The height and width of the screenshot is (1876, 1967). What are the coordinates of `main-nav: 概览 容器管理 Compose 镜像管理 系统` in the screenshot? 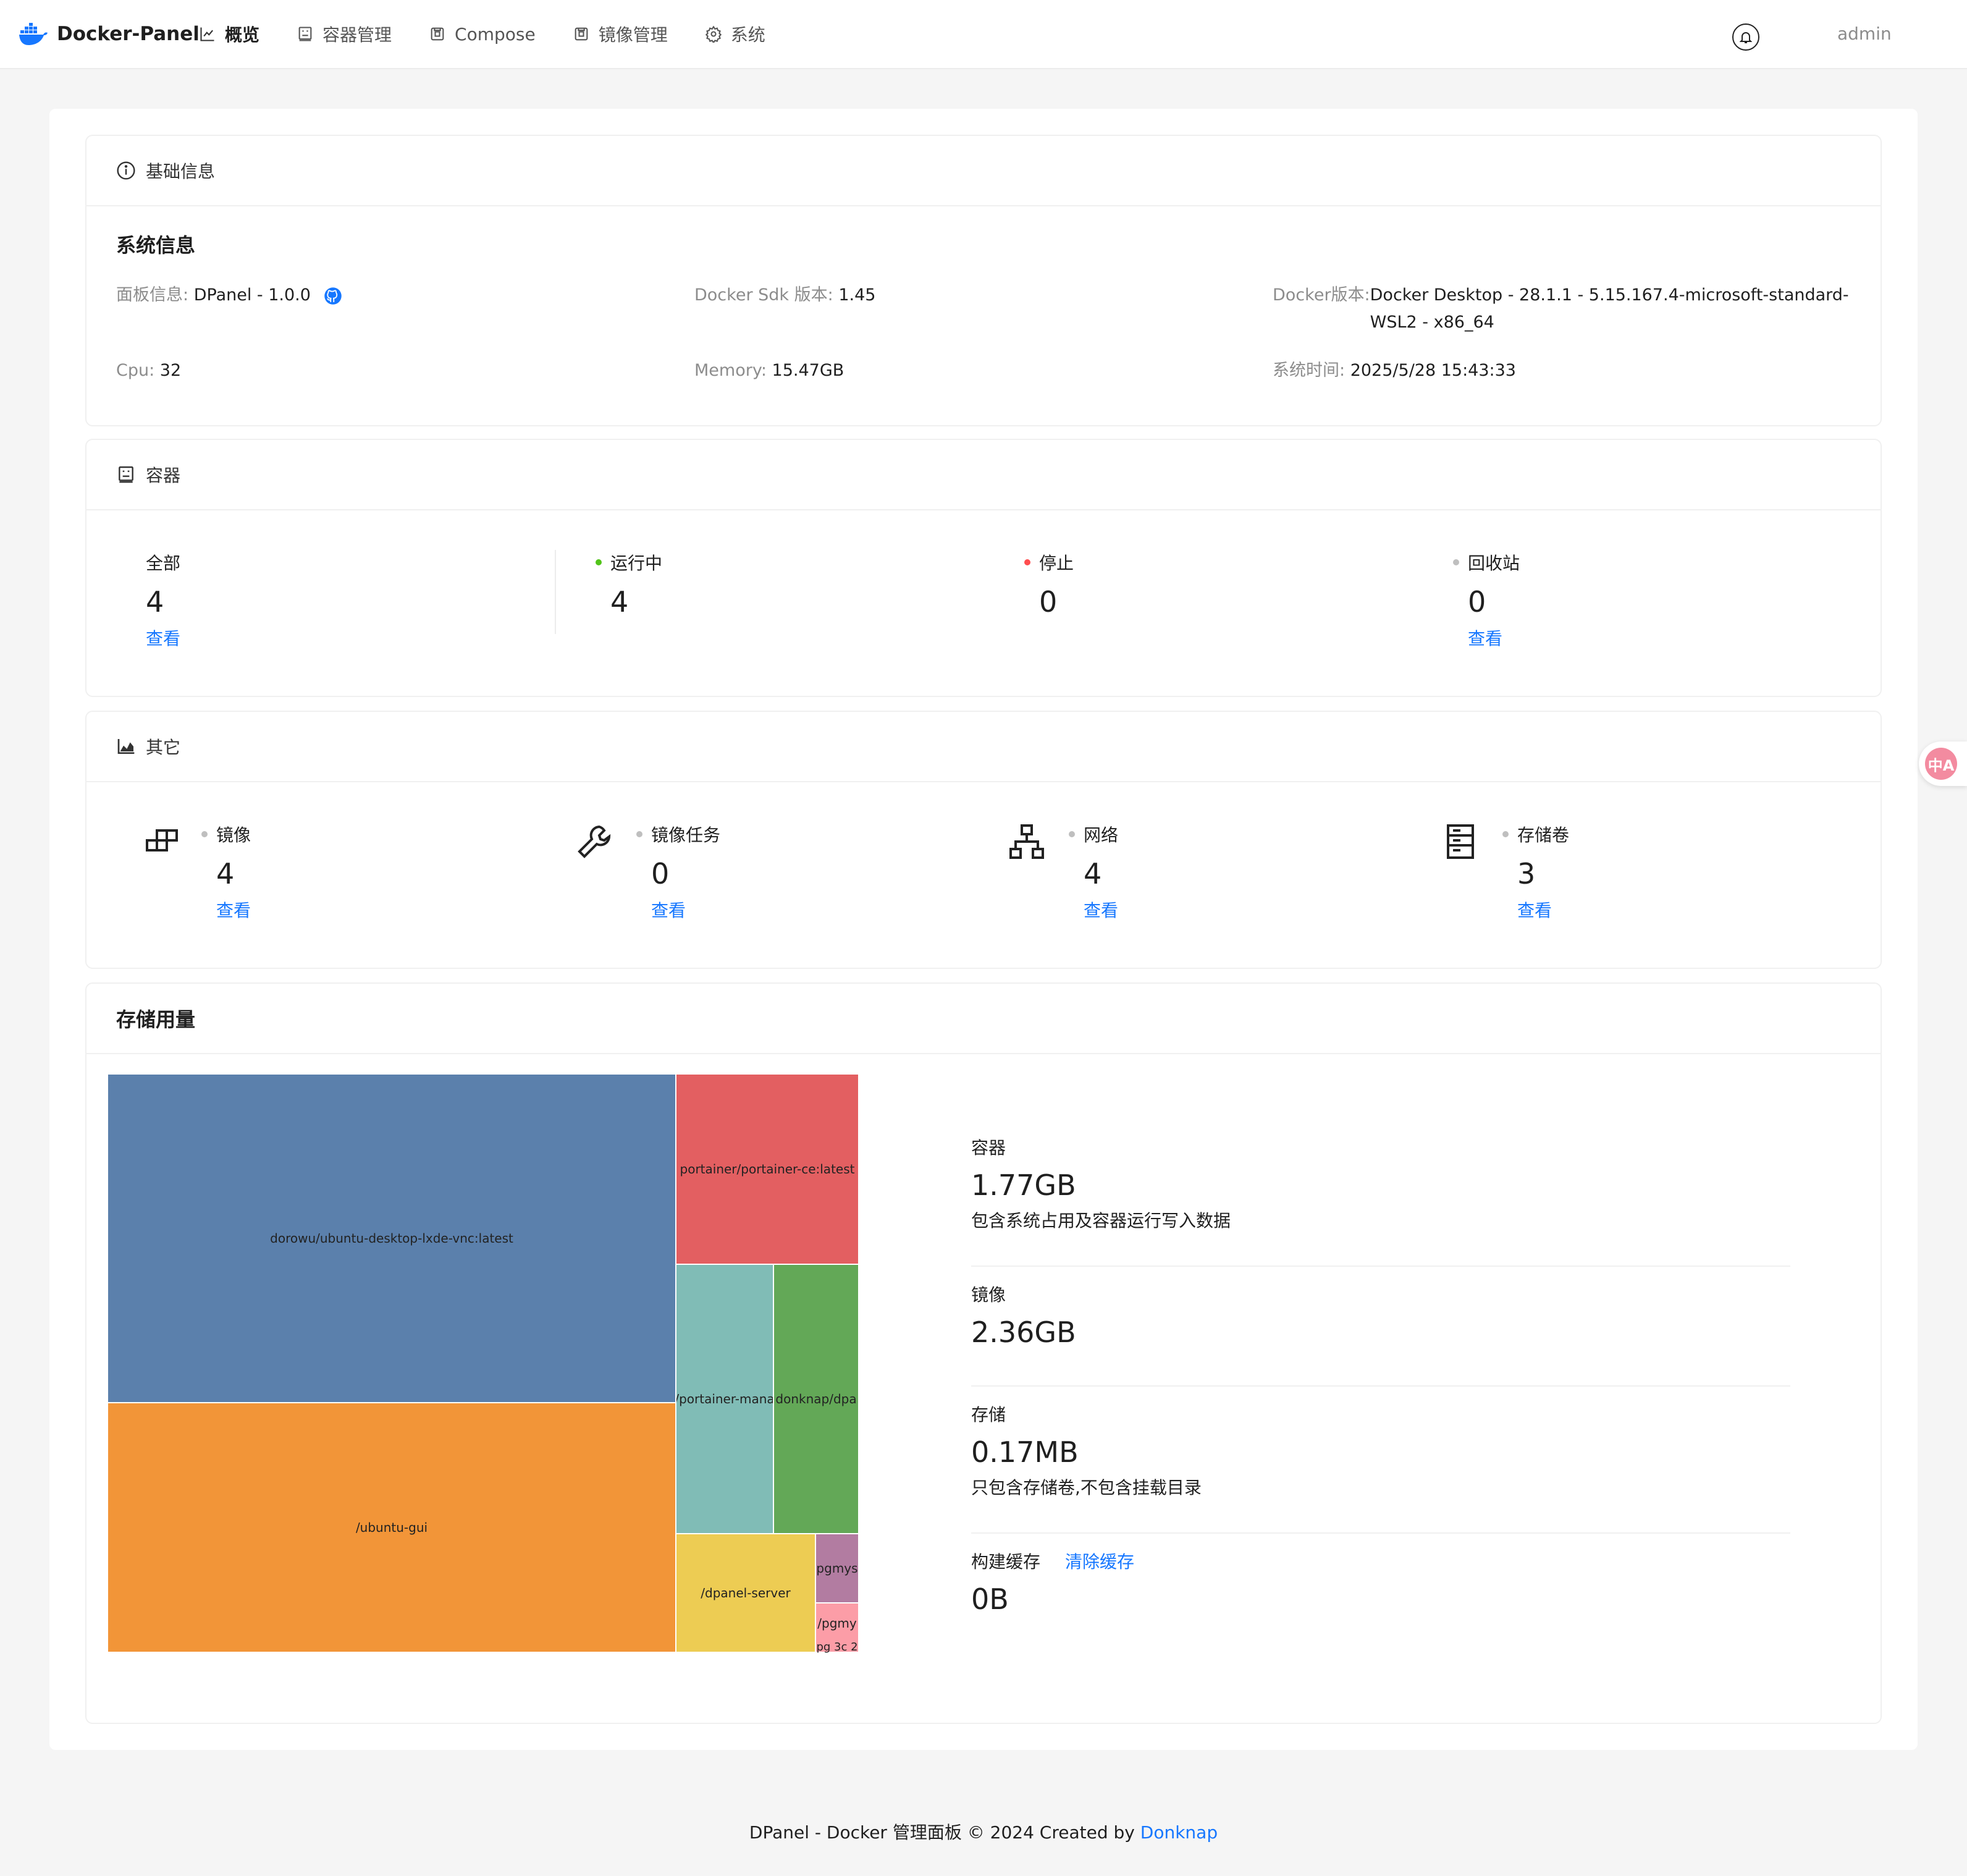 It's located at (500, 34).